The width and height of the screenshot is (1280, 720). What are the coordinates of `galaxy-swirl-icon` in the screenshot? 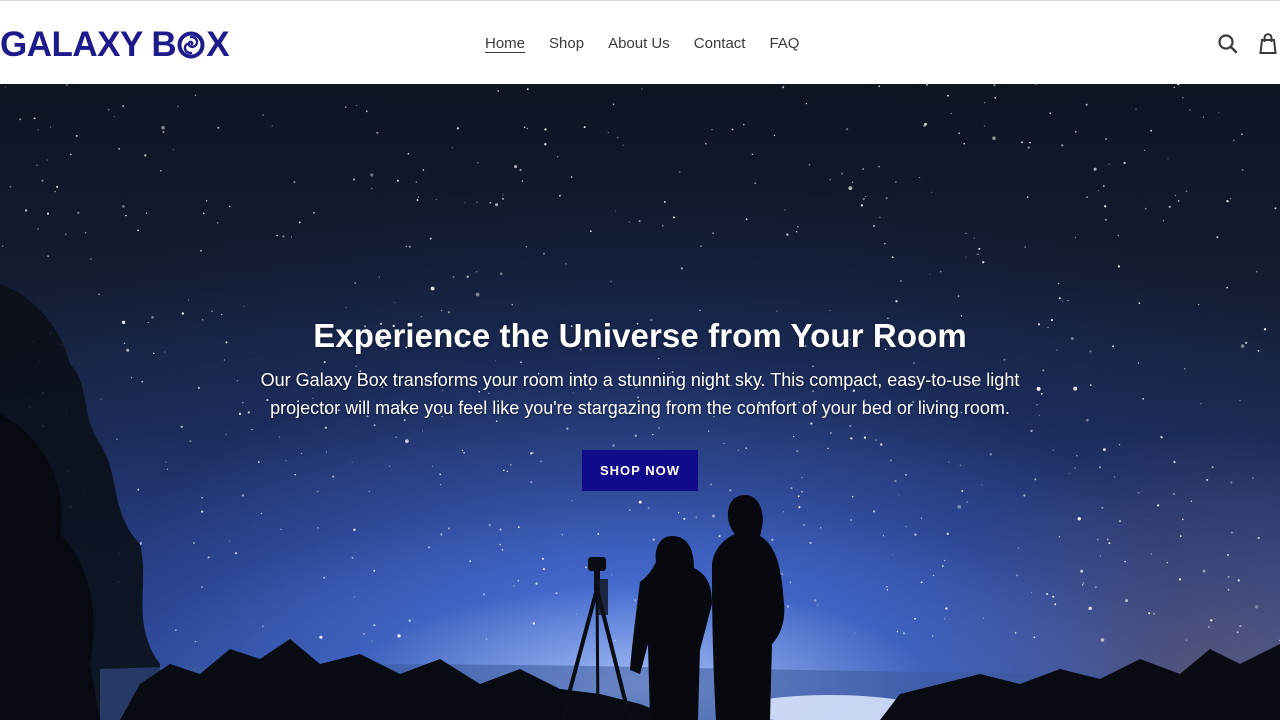 It's located at (191, 45).